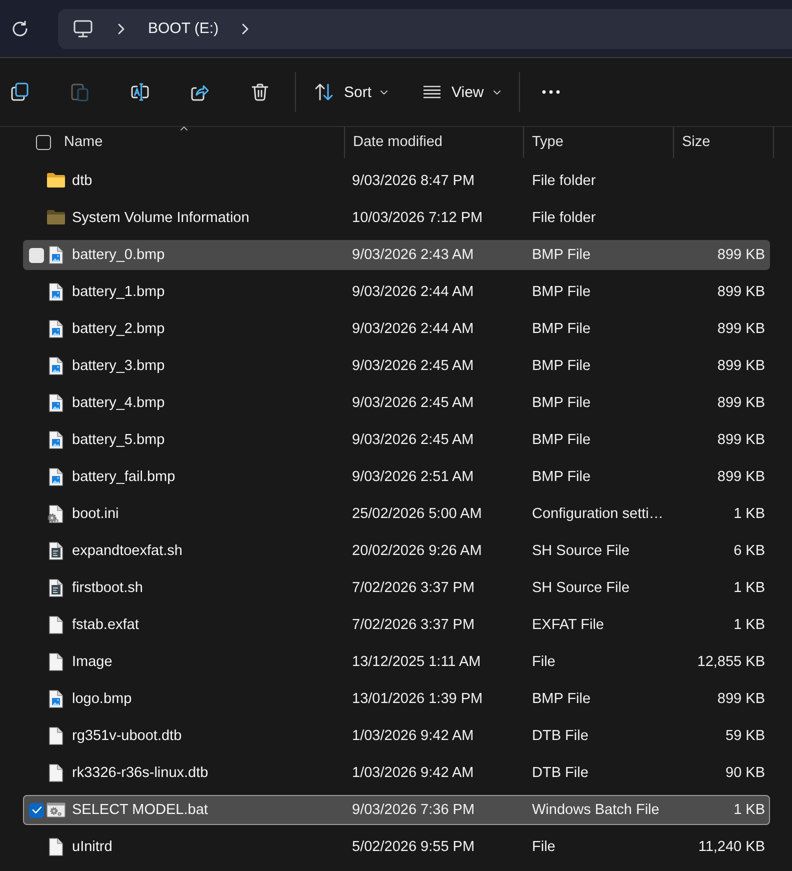 This screenshot has width=792, height=871. What do you see at coordinates (351, 92) in the screenshot?
I see `sort-menu-button: Sort` at bounding box center [351, 92].